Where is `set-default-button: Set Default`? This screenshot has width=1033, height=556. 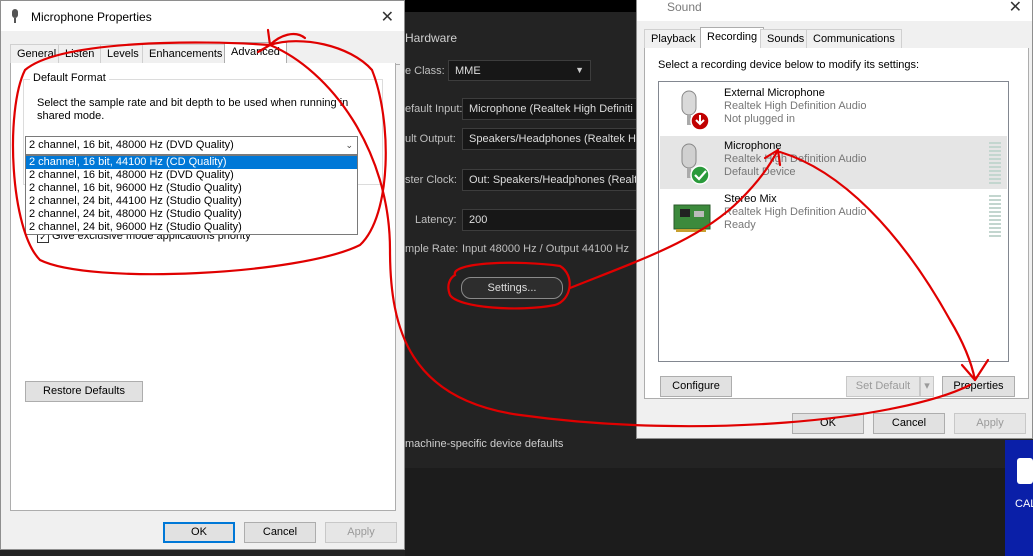
set-default-button: Set Default is located at coordinates (883, 386).